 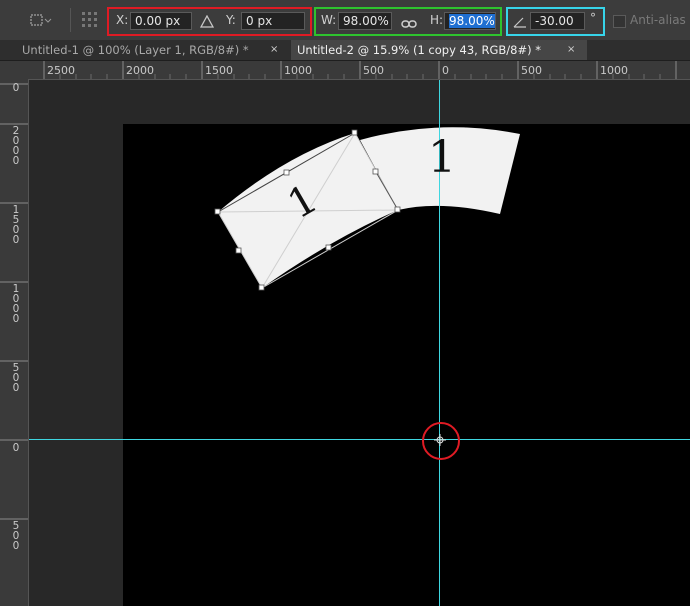 I want to click on pivot-crosshair-icon, so click(x=440, y=440).